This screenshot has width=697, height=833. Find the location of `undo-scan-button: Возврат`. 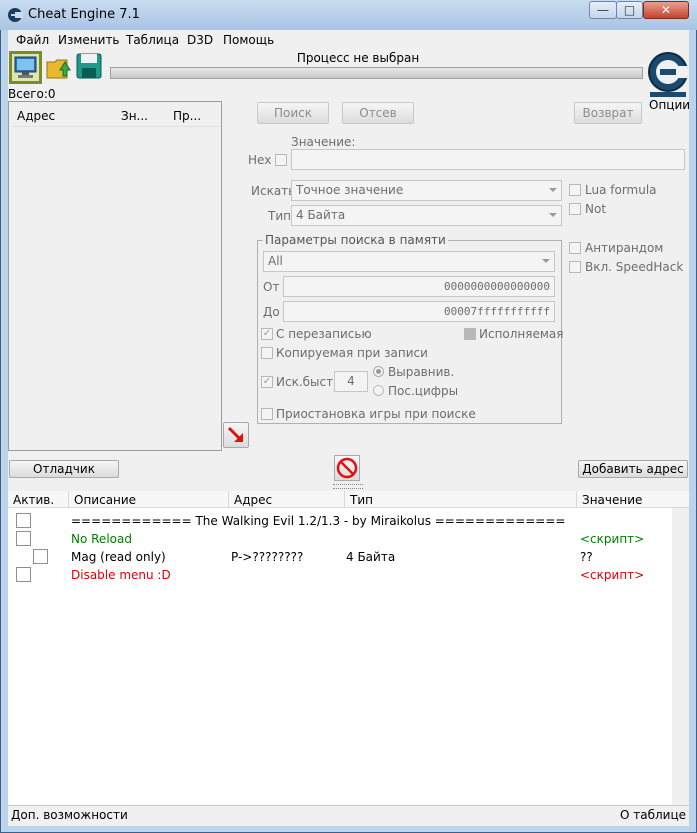

undo-scan-button: Возврат is located at coordinates (608, 113).